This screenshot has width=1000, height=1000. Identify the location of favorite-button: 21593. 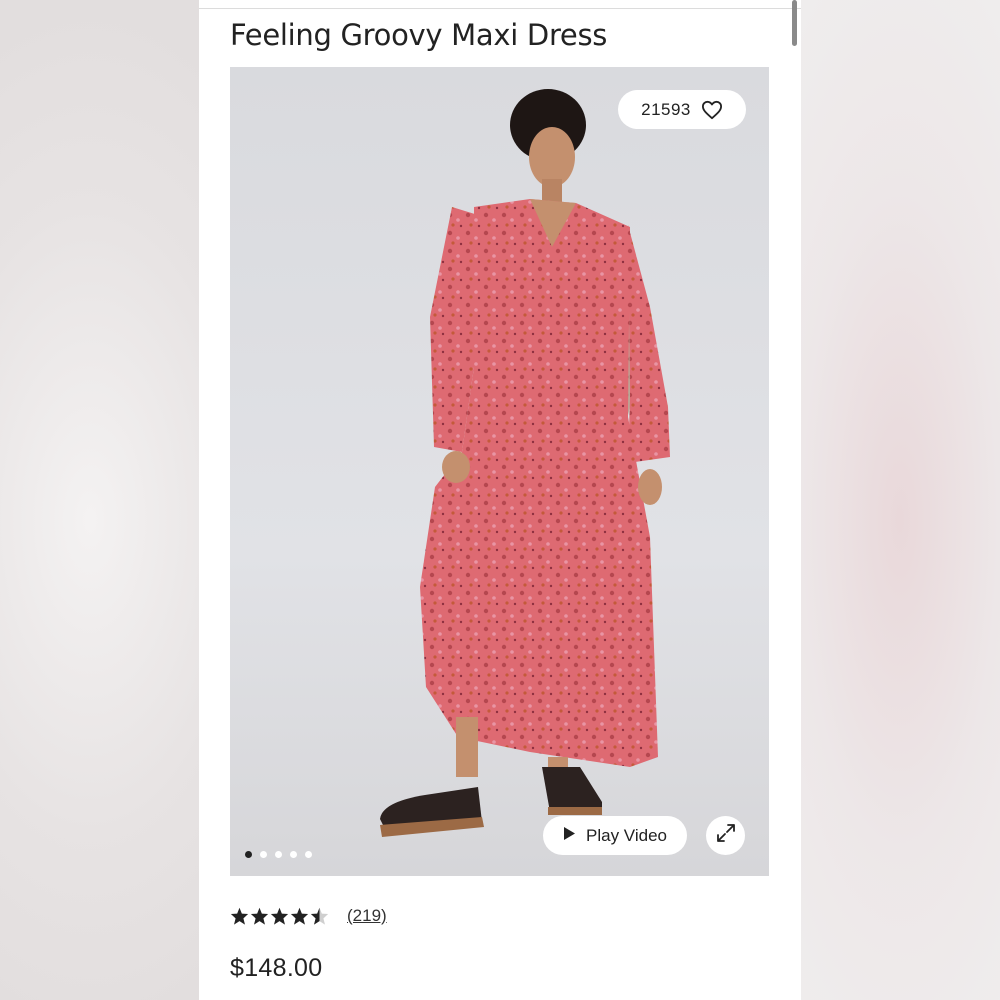
(682, 109).